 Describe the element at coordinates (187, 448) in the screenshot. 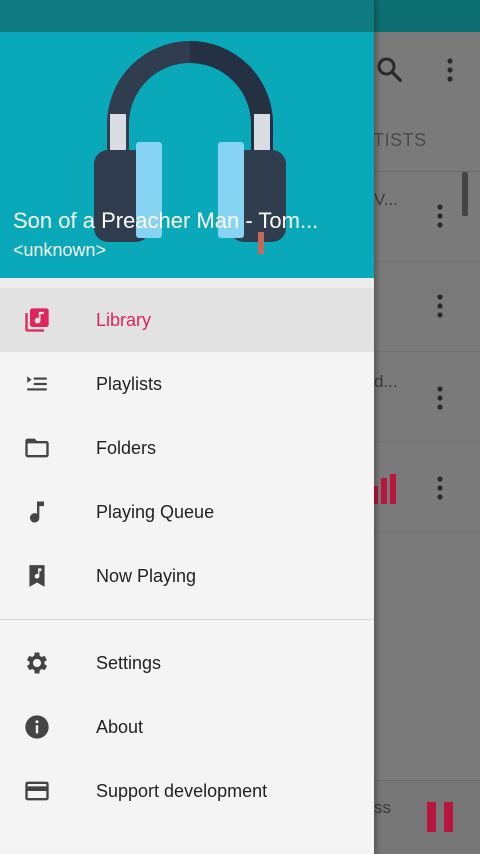

I see `nav-item-folders: Folders` at that location.